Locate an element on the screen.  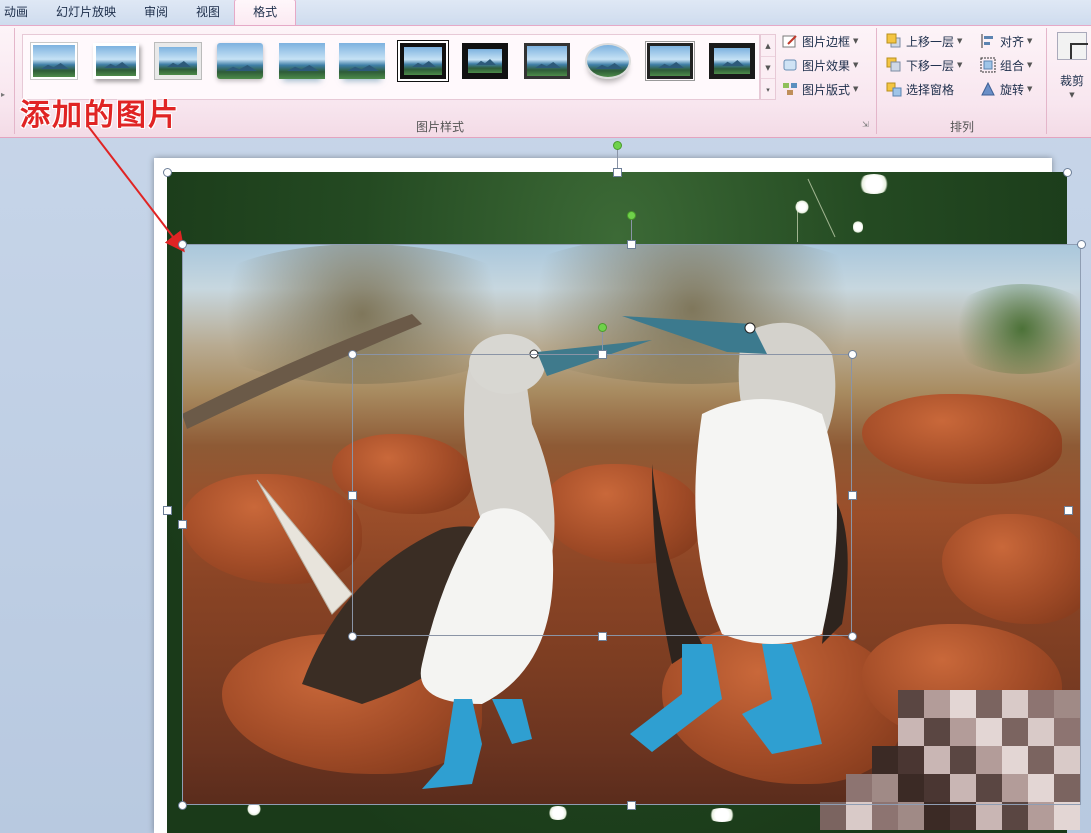
gallery-scroll-up-icon: ▲ is located at coordinates (768, 46).